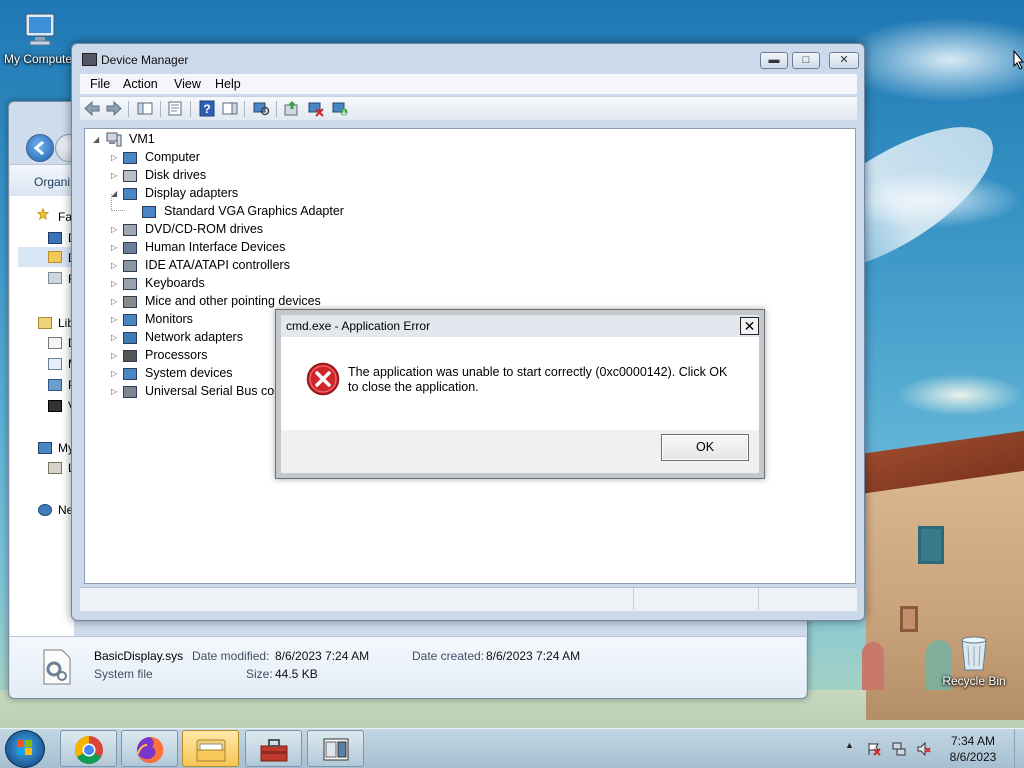  Describe the element at coordinates (130, 248) in the screenshot. I see `hid-icon` at that location.